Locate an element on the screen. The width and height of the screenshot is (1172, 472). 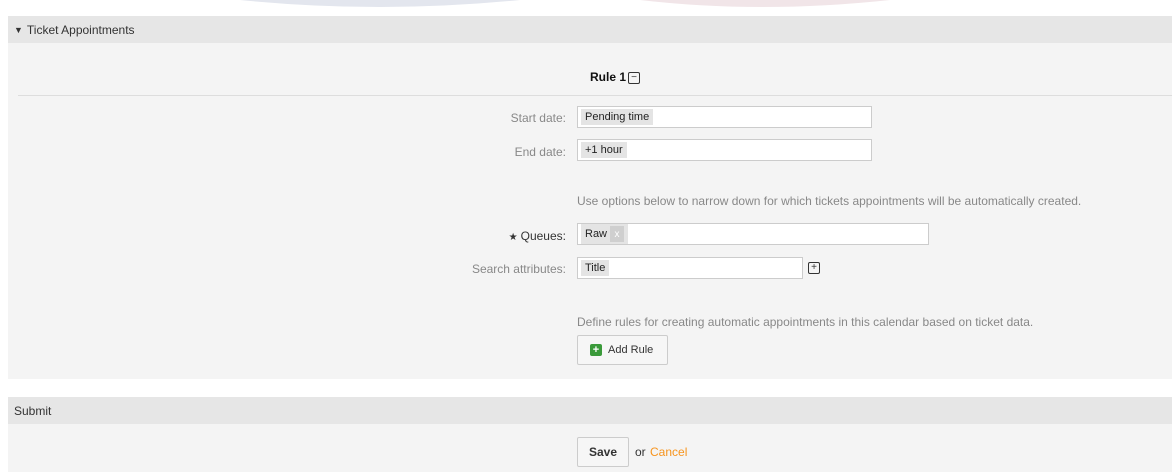
required-star-icon: ★ is located at coordinates (513, 237).